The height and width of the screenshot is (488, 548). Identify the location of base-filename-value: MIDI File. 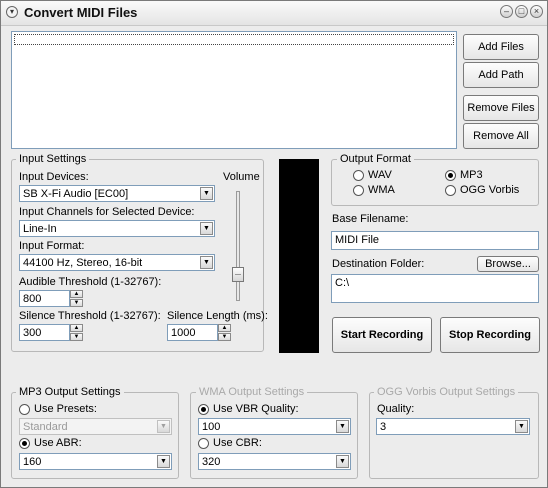
(357, 240).